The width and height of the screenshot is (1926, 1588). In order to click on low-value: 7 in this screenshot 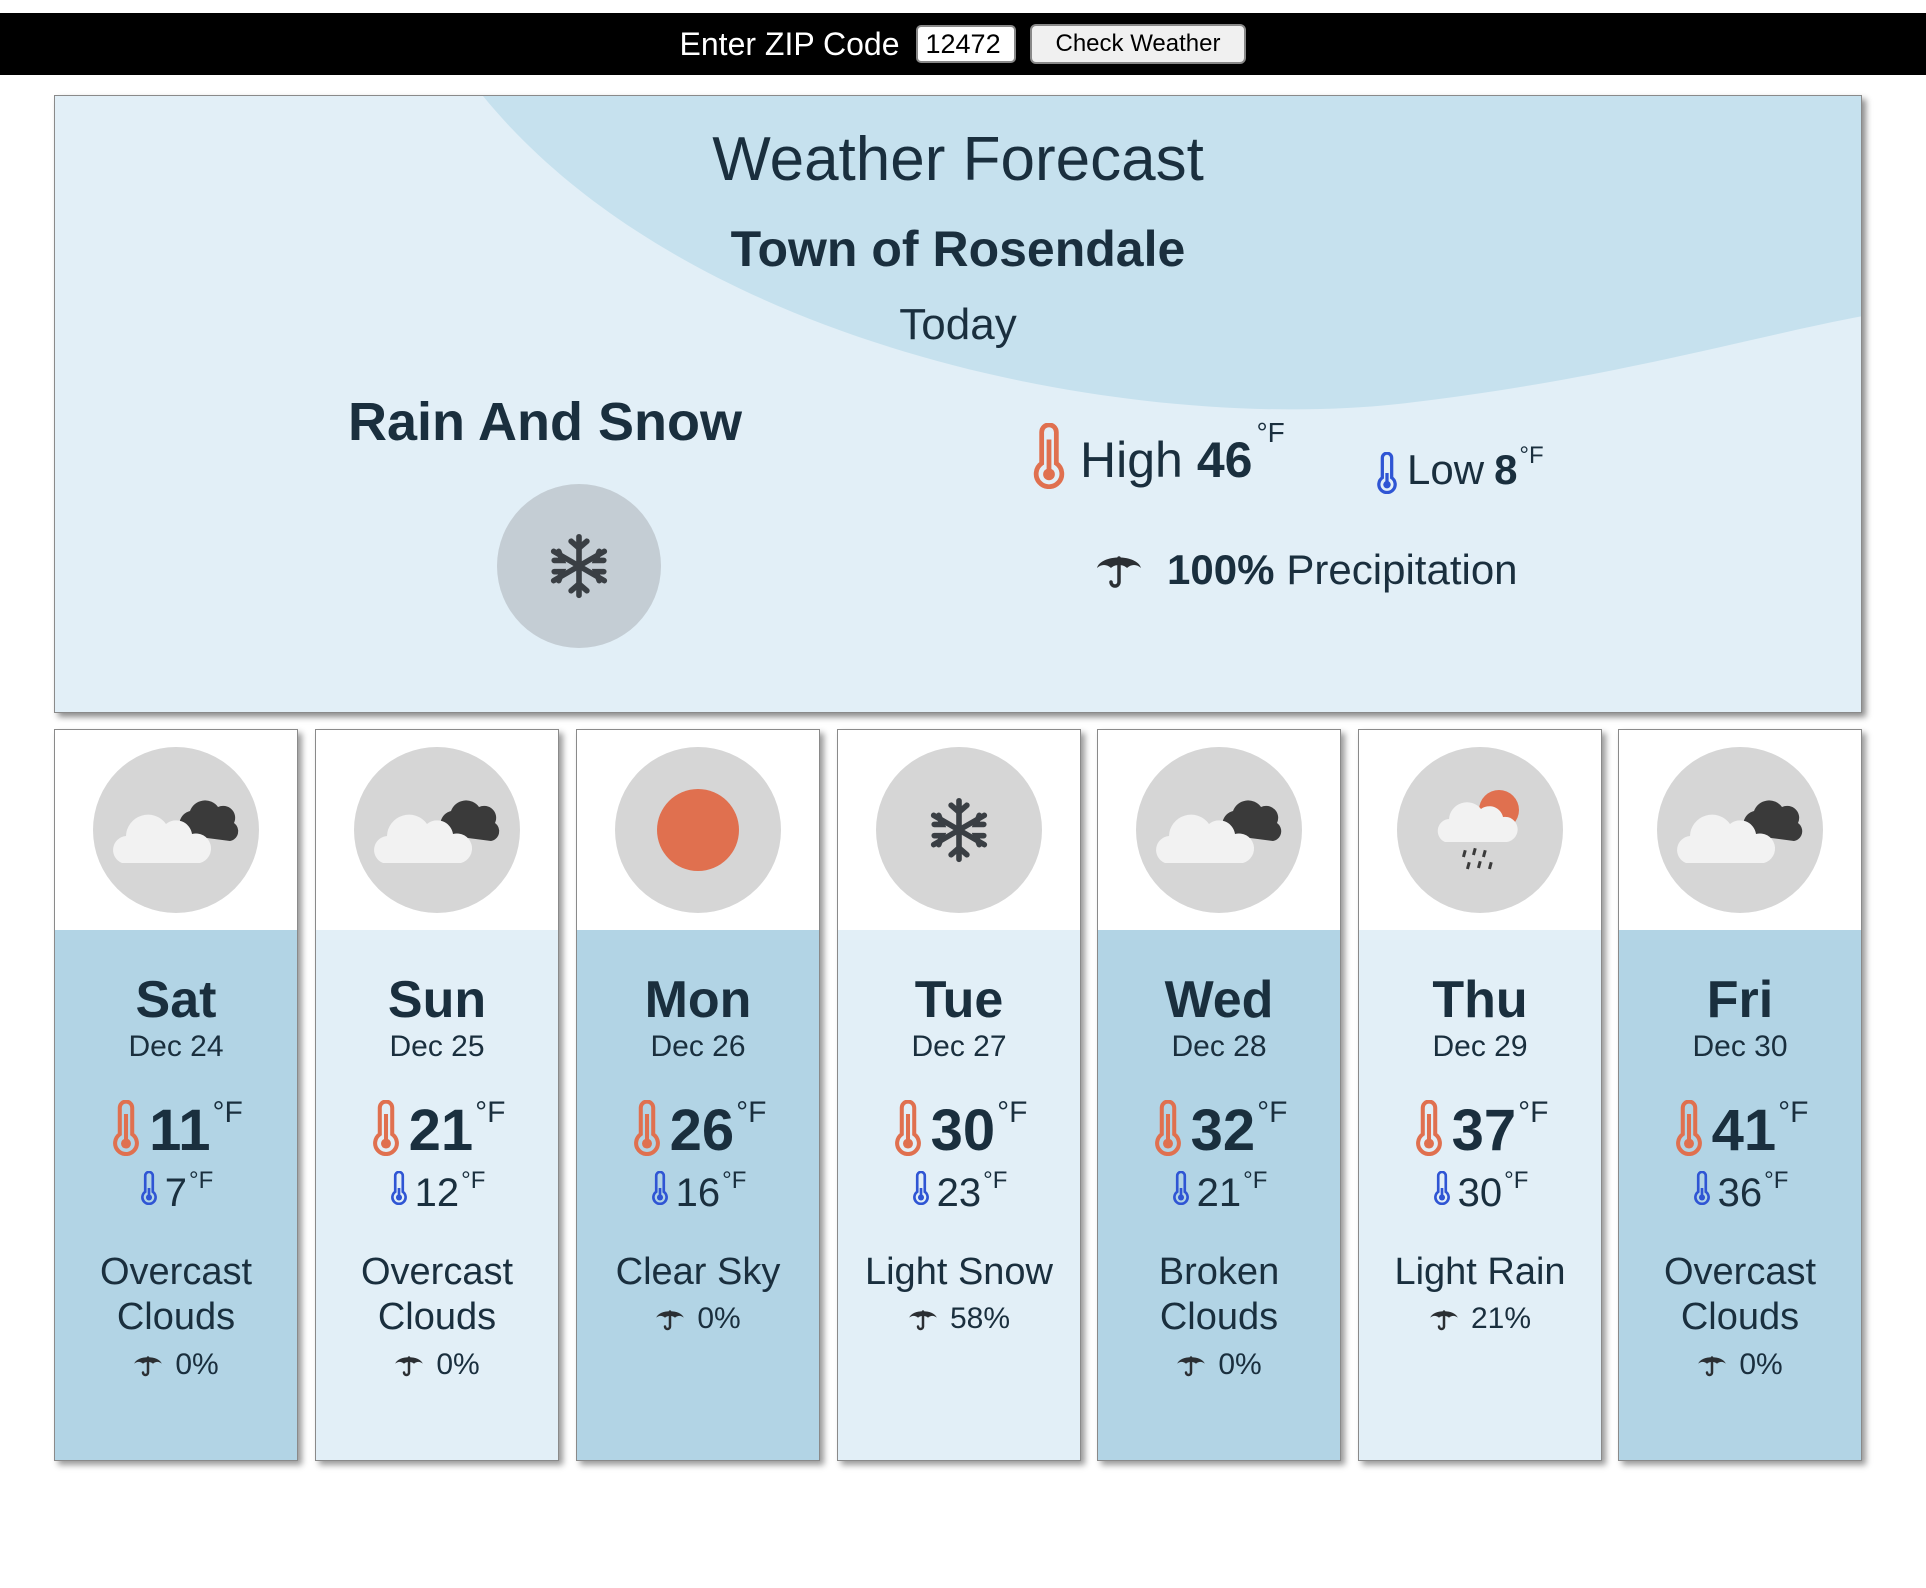, I will do `click(175, 1193)`.